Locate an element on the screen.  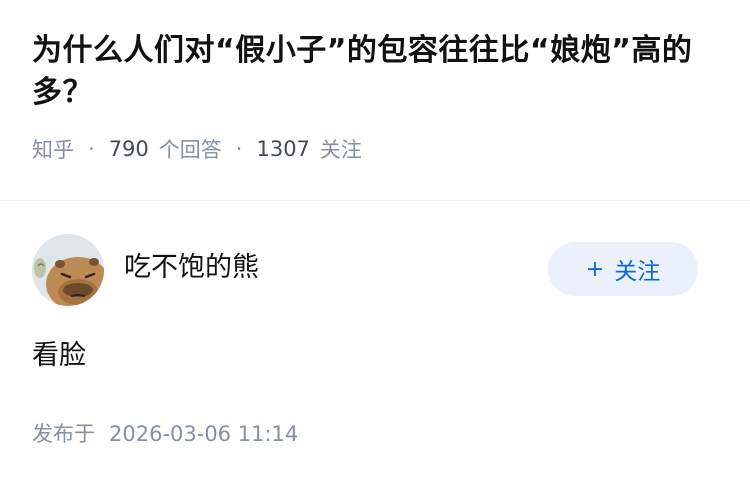
section-divider is located at coordinates (375, 200).